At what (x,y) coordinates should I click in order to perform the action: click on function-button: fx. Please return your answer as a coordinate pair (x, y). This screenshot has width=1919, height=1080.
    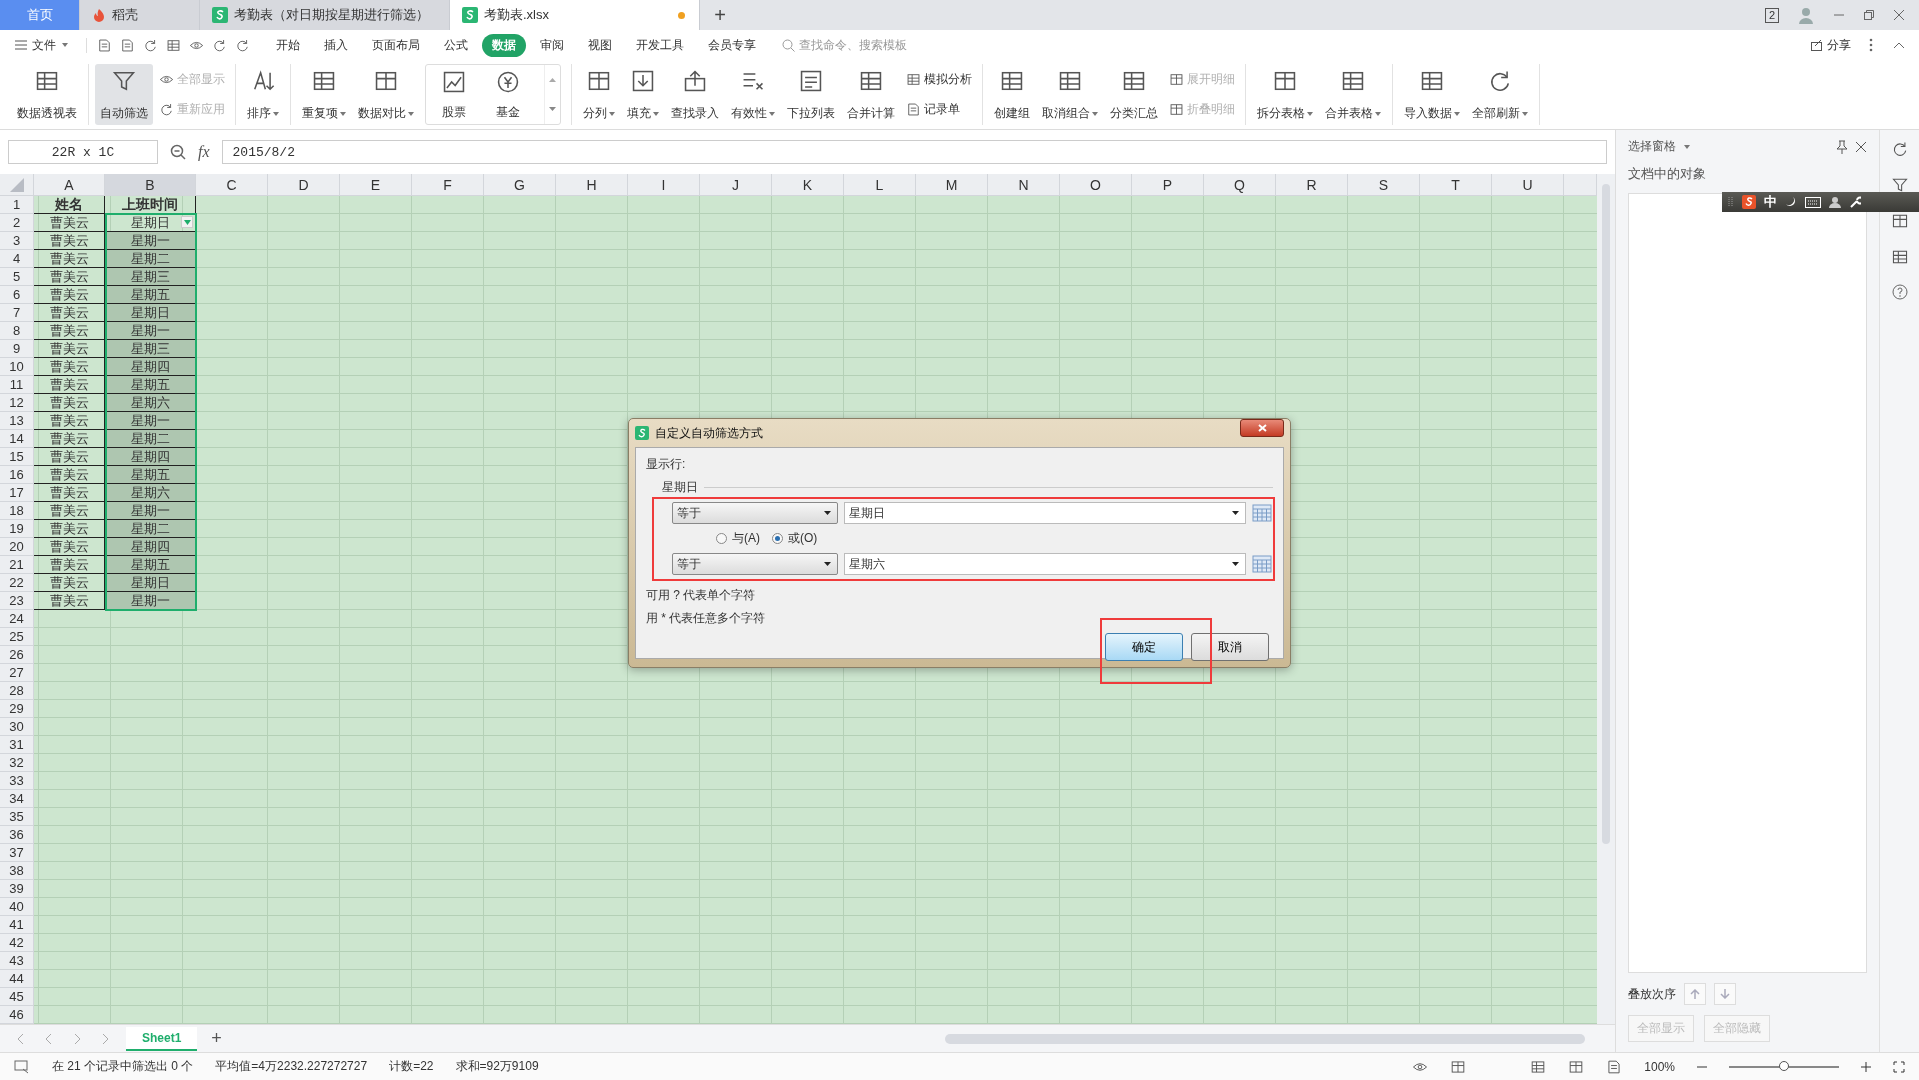
    Looking at the image, I should click on (204, 152).